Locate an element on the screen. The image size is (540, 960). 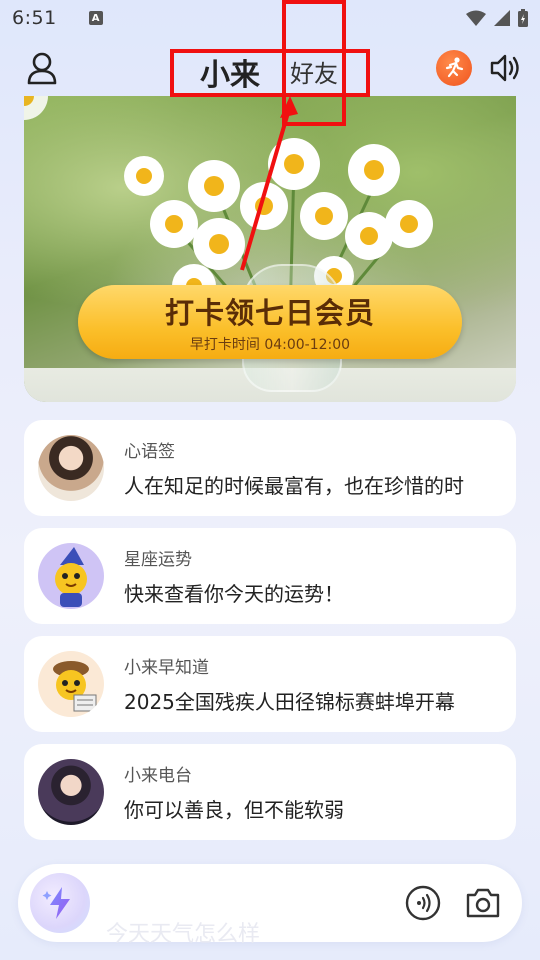
card-radio: 小来电台 你可以善良，但不能软弱 is located at coordinates (270, 792).